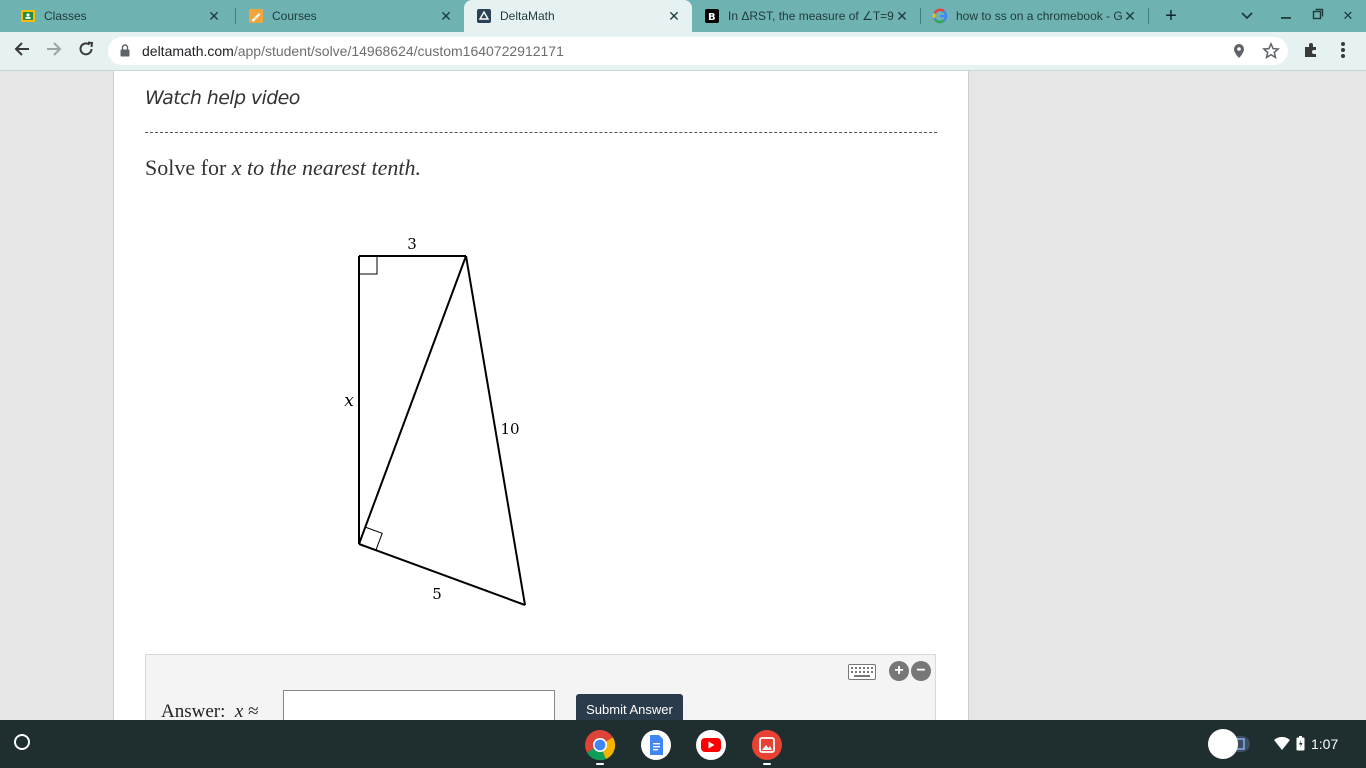 This screenshot has height=768, width=1366. Describe the element at coordinates (437, 594) in the screenshot. I see `label-bottom: 5` at that location.